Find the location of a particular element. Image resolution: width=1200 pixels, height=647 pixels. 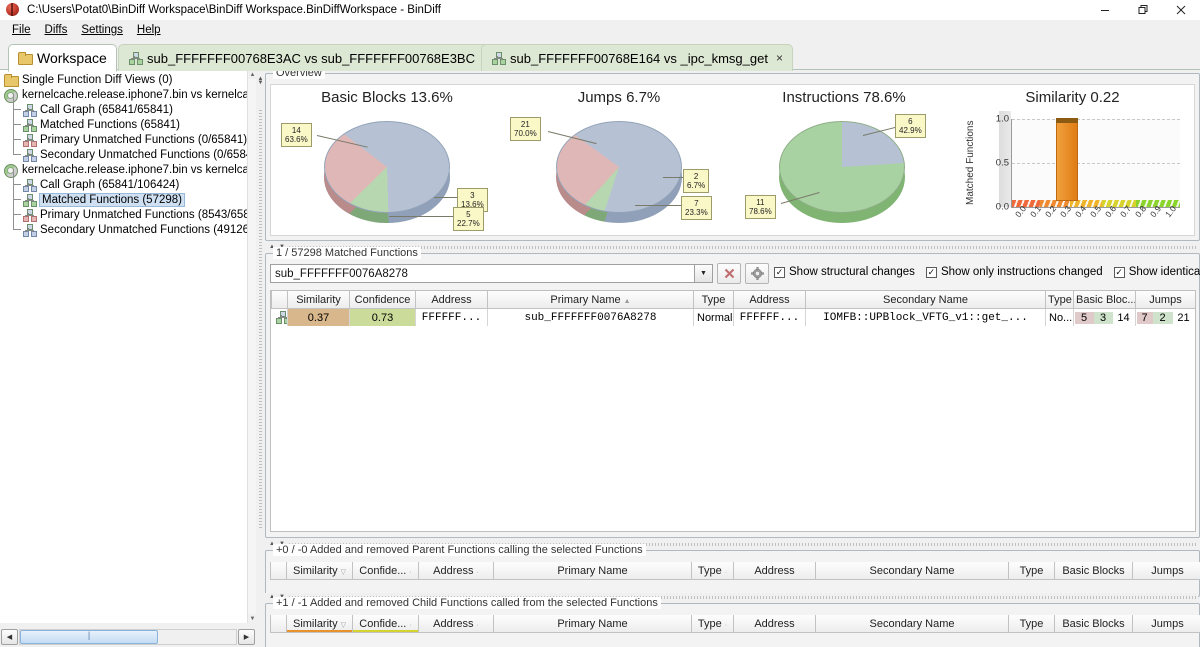

sidebar-item-call-graph-1: Call Graph (65841/65841) is located at coordinates (128, 105).